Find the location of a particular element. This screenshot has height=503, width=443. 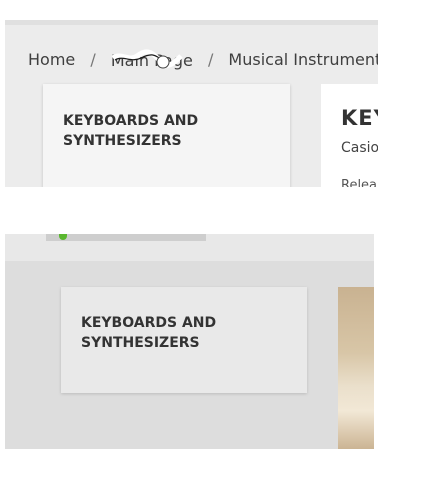

breadcrumb-musical-instruments: Musical Instruments is located at coordinates (303, 59).